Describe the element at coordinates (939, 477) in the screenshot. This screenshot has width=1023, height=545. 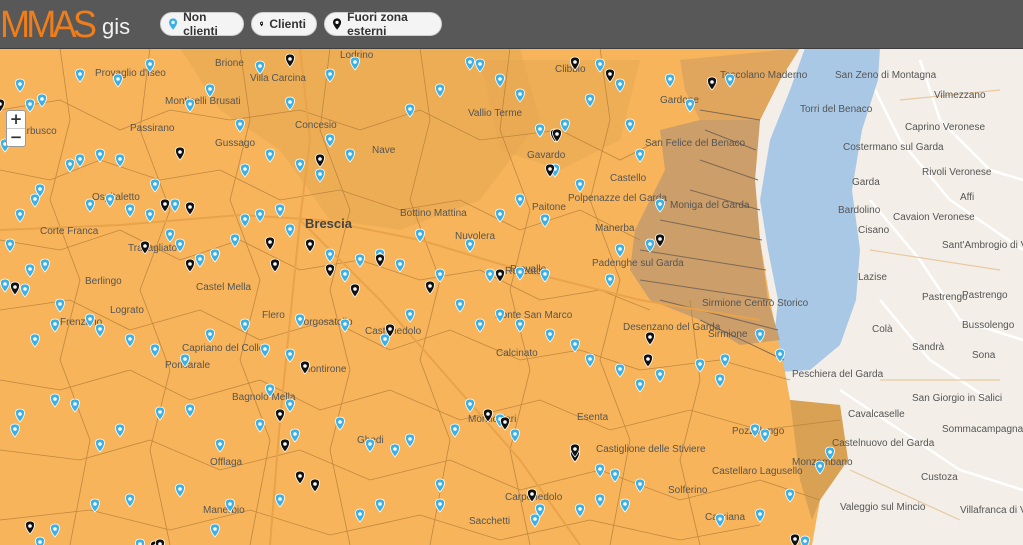
I see `place-label: Custoza` at that location.